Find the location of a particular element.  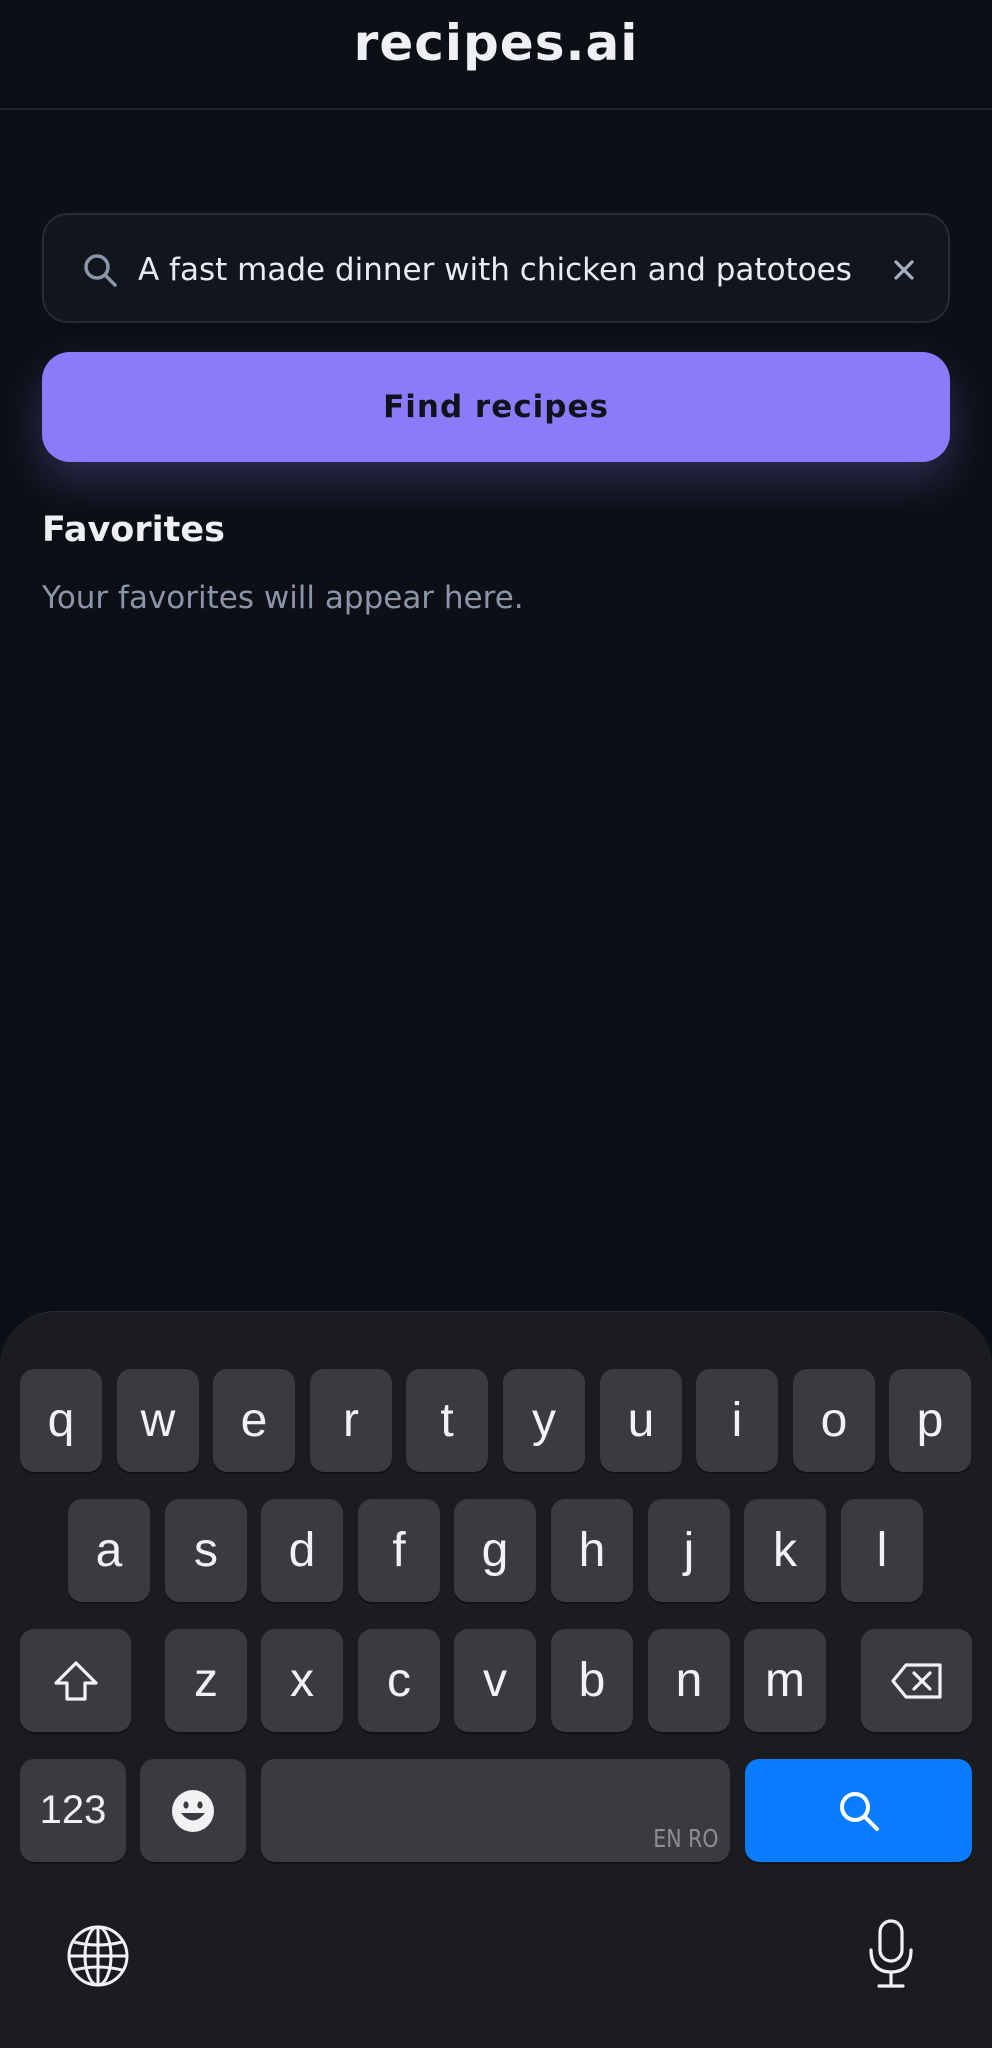

backspace-key is located at coordinates (916, 1680).